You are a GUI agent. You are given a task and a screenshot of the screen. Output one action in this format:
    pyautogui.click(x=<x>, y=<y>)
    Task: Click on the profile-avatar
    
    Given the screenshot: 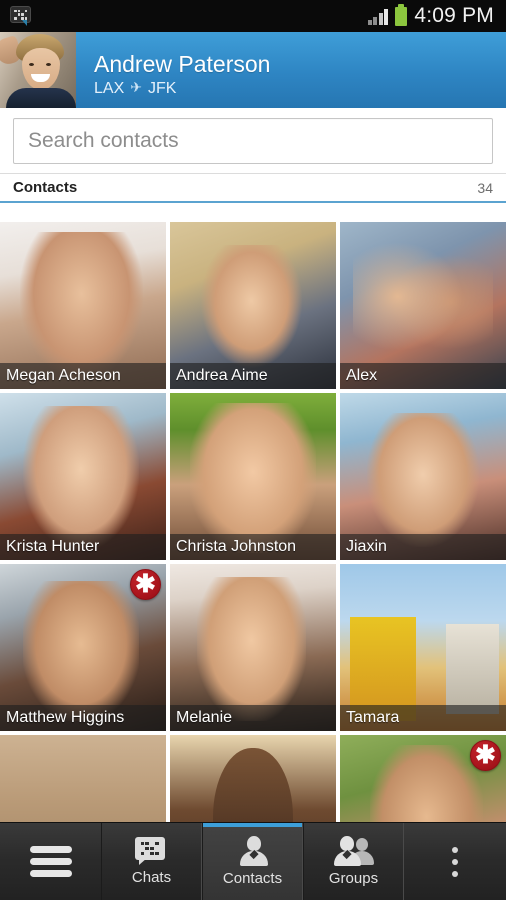 What is the action you would take?
    pyautogui.click(x=38, y=70)
    